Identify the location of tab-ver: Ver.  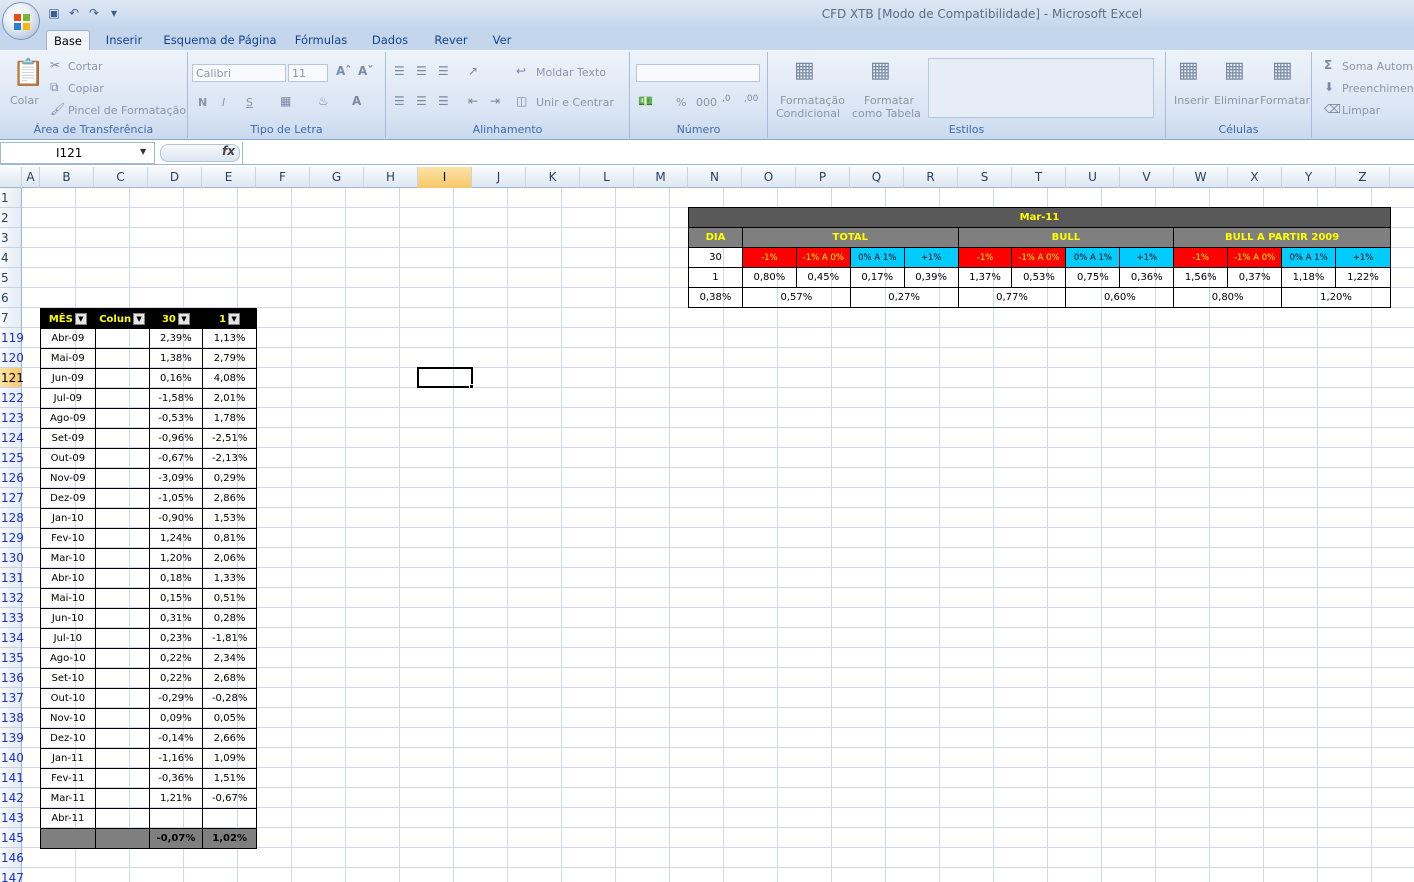
(502, 40).